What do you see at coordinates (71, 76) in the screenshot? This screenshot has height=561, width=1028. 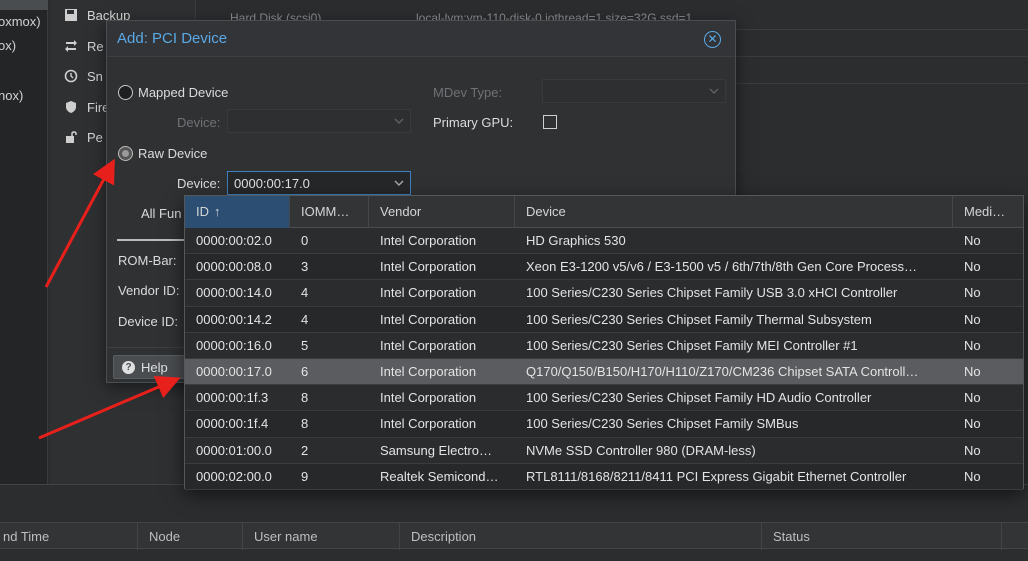 I see `history-icon` at bounding box center [71, 76].